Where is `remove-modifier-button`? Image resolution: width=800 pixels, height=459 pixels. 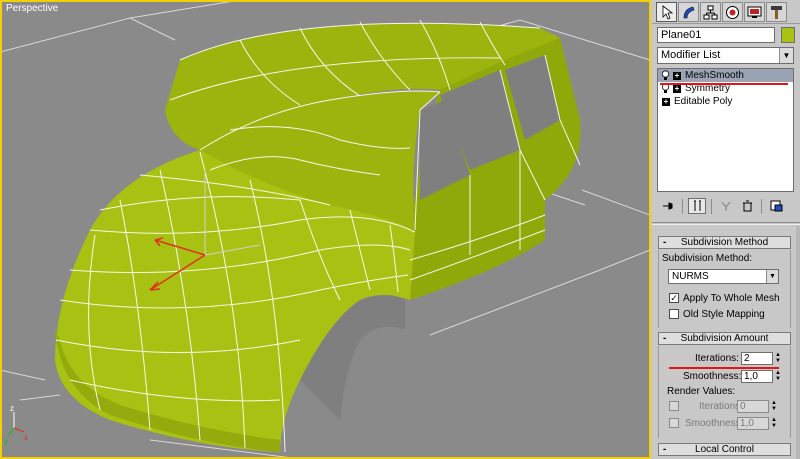
remove-modifier-button is located at coordinates (747, 206).